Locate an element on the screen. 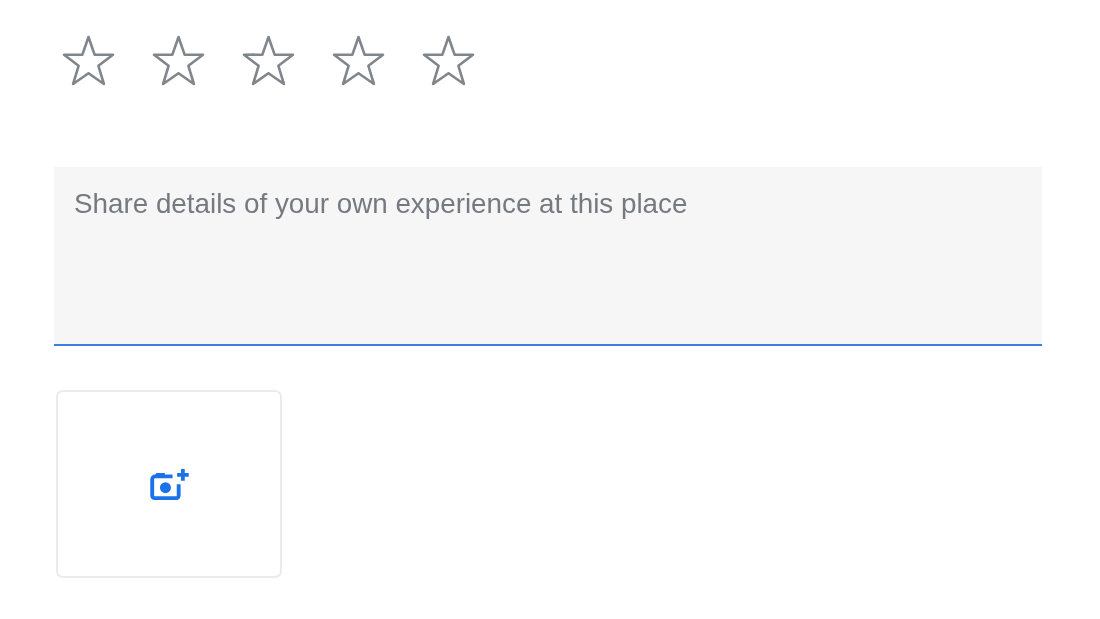  camera-plus-icon is located at coordinates (169, 484).